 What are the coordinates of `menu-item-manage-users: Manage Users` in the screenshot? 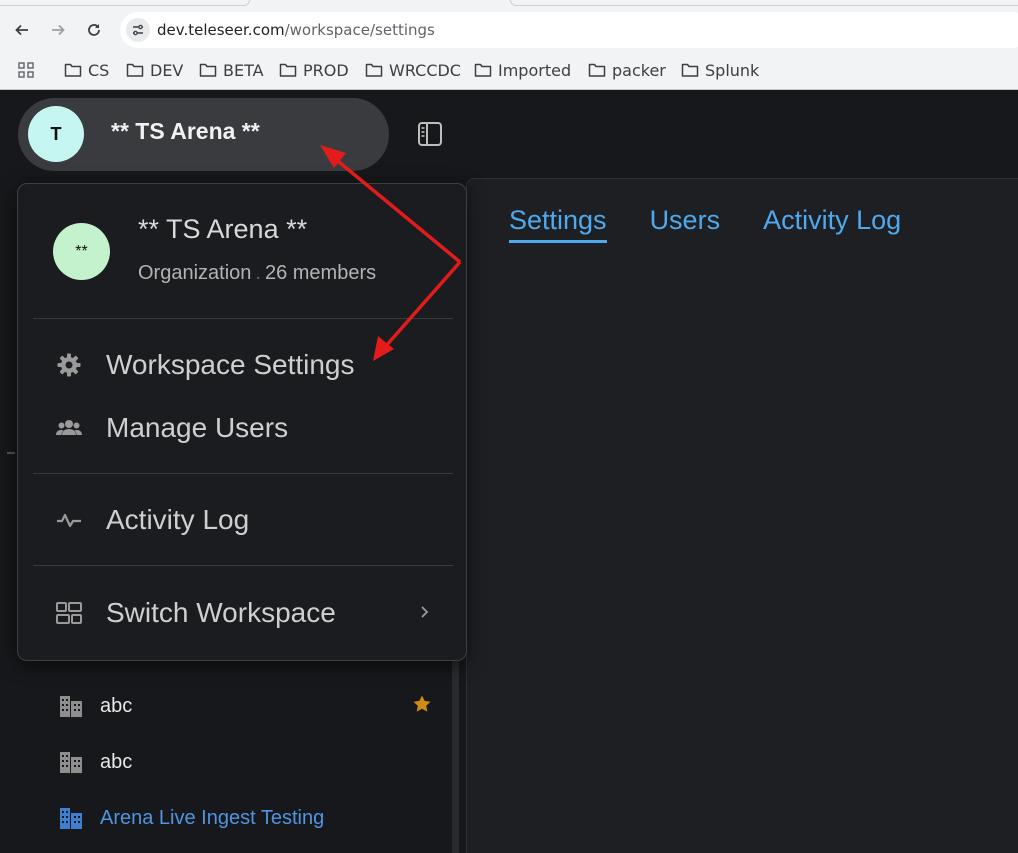 It's located at (171, 428).